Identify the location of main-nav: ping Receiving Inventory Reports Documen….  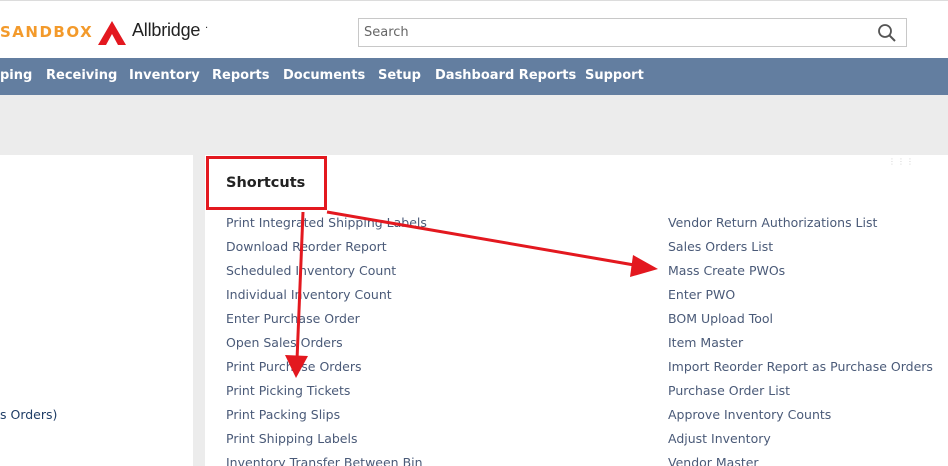
(474, 76).